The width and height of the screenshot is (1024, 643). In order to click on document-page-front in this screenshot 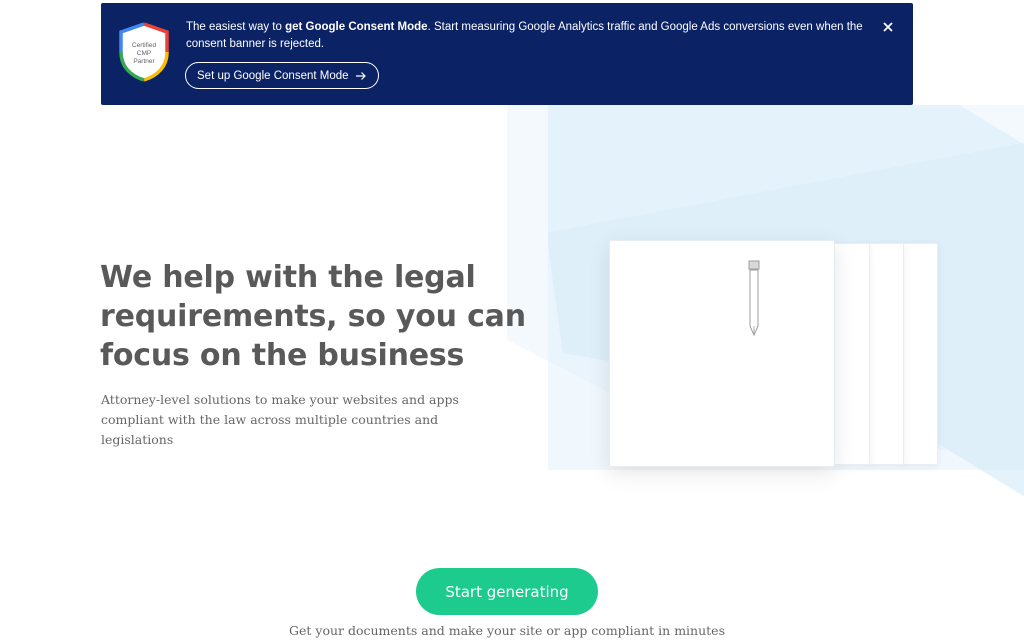, I will do `click(722, 353)`.